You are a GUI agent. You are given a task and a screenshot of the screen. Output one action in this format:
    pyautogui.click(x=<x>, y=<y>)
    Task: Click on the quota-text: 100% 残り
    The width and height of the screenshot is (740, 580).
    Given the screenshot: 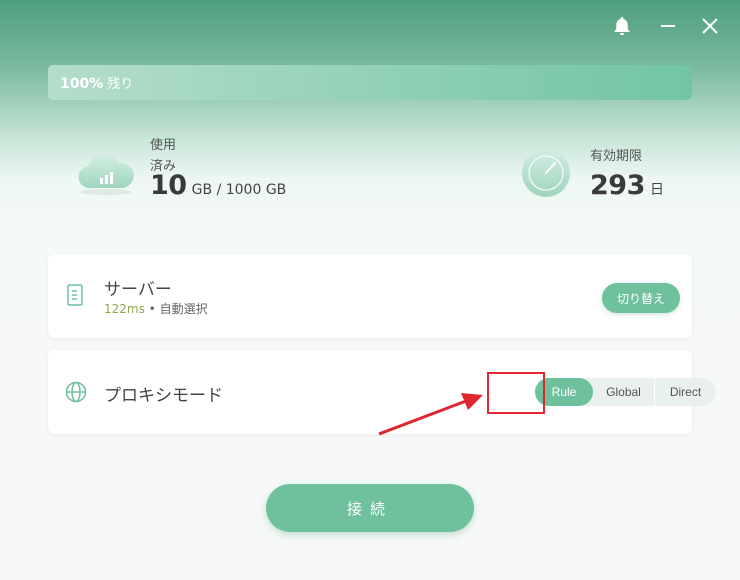 What is the action you would take?
    pyautogui.click(x=96, y=82)
    